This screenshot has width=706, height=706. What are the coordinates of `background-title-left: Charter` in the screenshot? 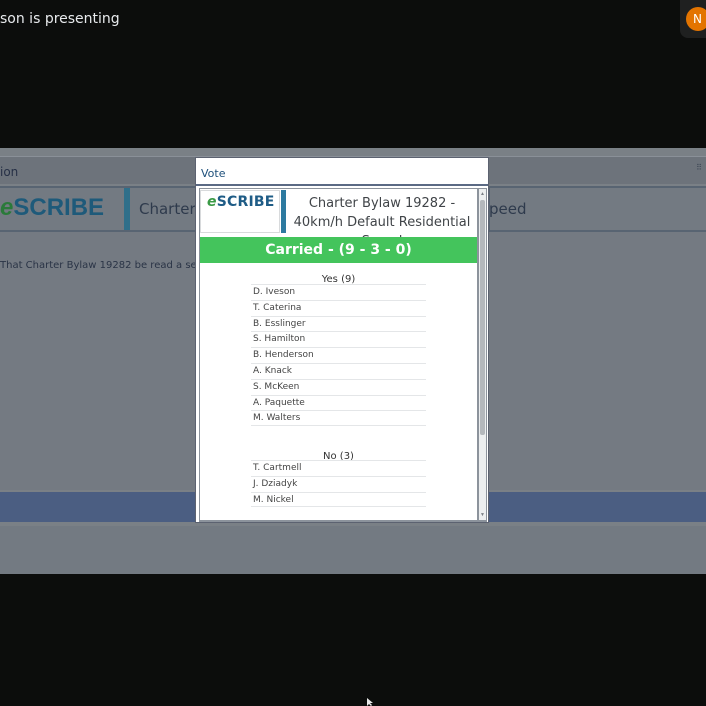 It's located at (167, 209).